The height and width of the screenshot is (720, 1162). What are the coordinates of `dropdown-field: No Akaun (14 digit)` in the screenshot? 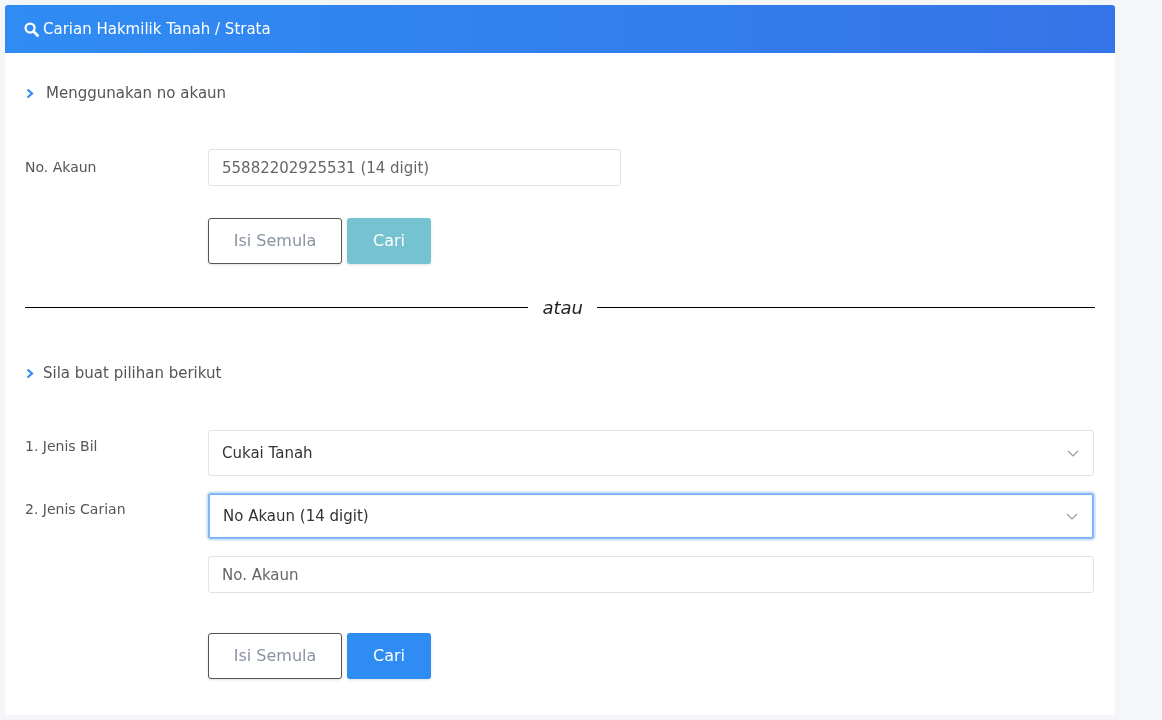 It's located at (651, 516).